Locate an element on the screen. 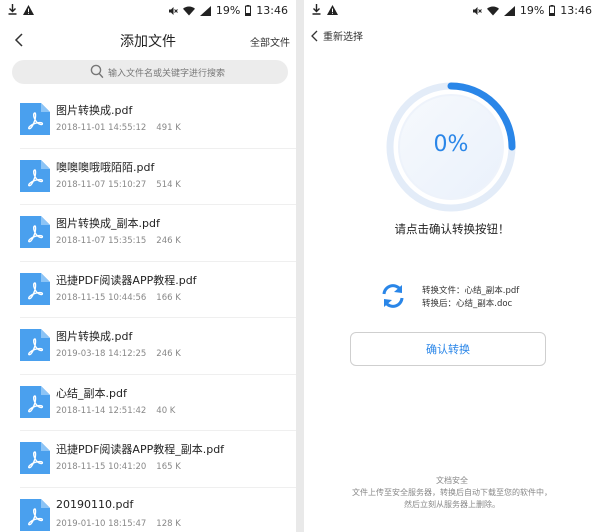  file-meta: 2019-03-18 14:12:25 246 K is located at coordinates (118, 354).